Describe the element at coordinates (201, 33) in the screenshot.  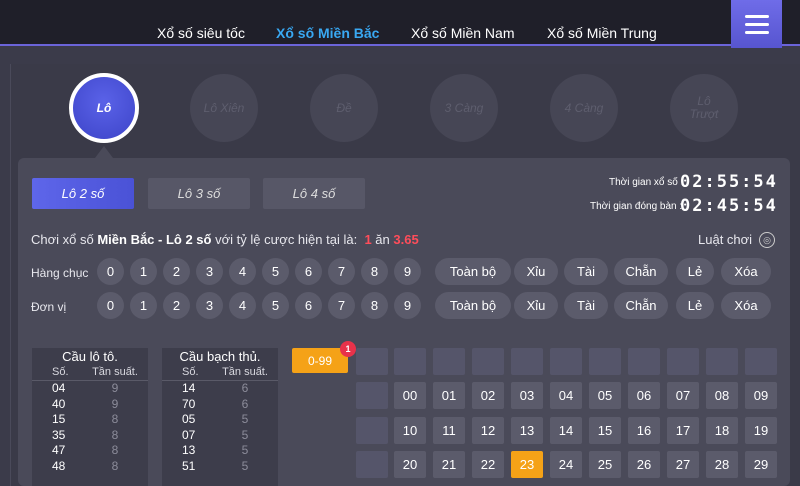
I see `nav-item-sieu-toc: Xổ số siêu tốc` at that location.